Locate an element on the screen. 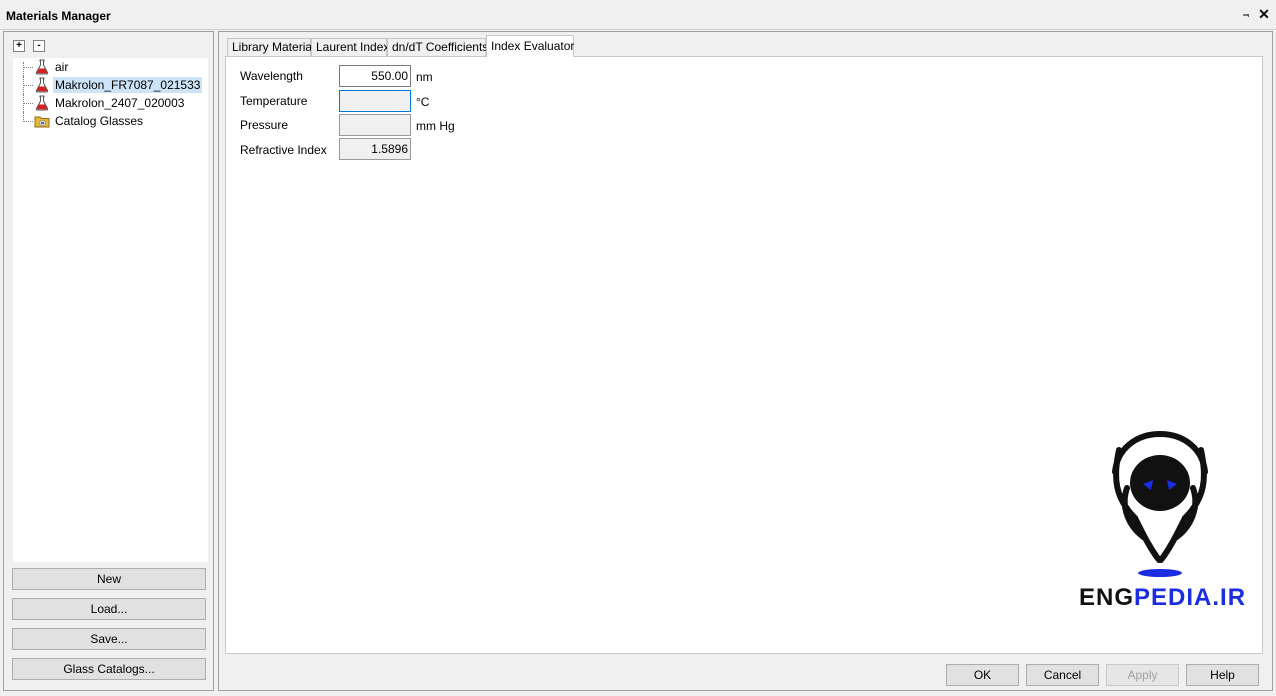 The height and width of the screenshot is (696, 1276). tree-item-label: Catalog Glasses is located at coordinates (99, 121).